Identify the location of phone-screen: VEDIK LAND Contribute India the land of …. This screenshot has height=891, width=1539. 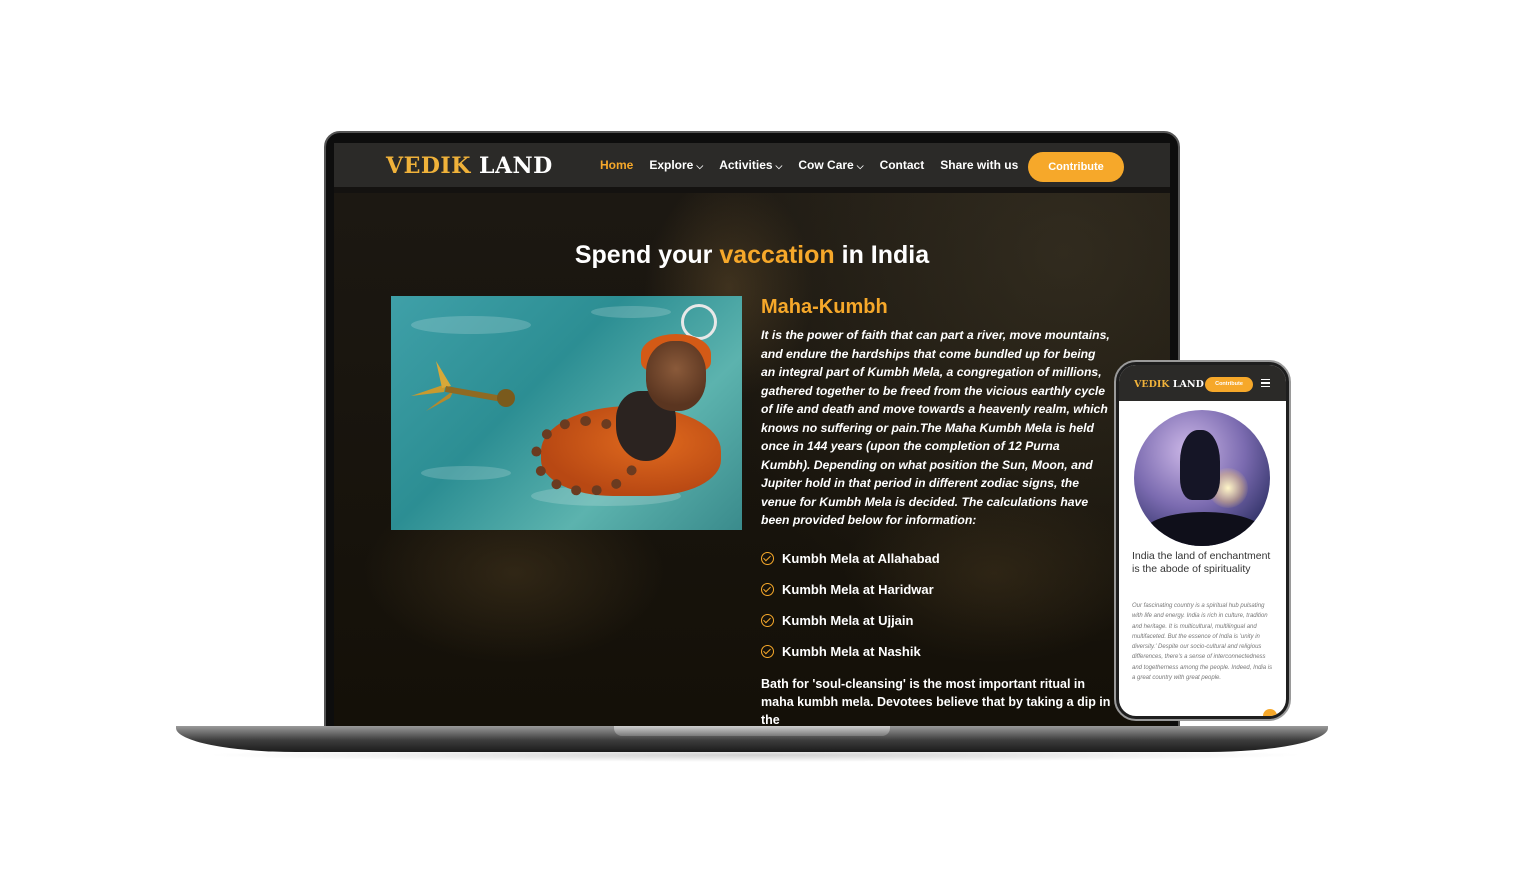
(1202, 540).